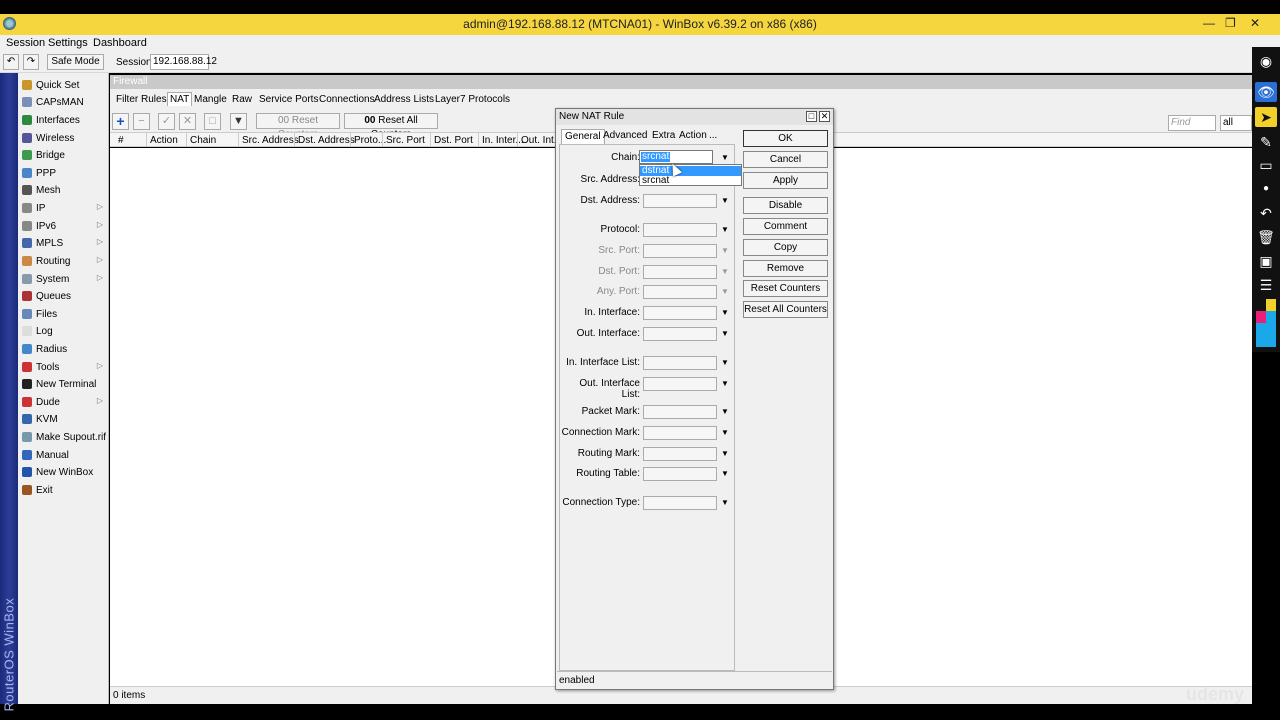 This screenshot has height=720, width=1280. I want to click on cancel-button: Cancel, so click(785, 159).